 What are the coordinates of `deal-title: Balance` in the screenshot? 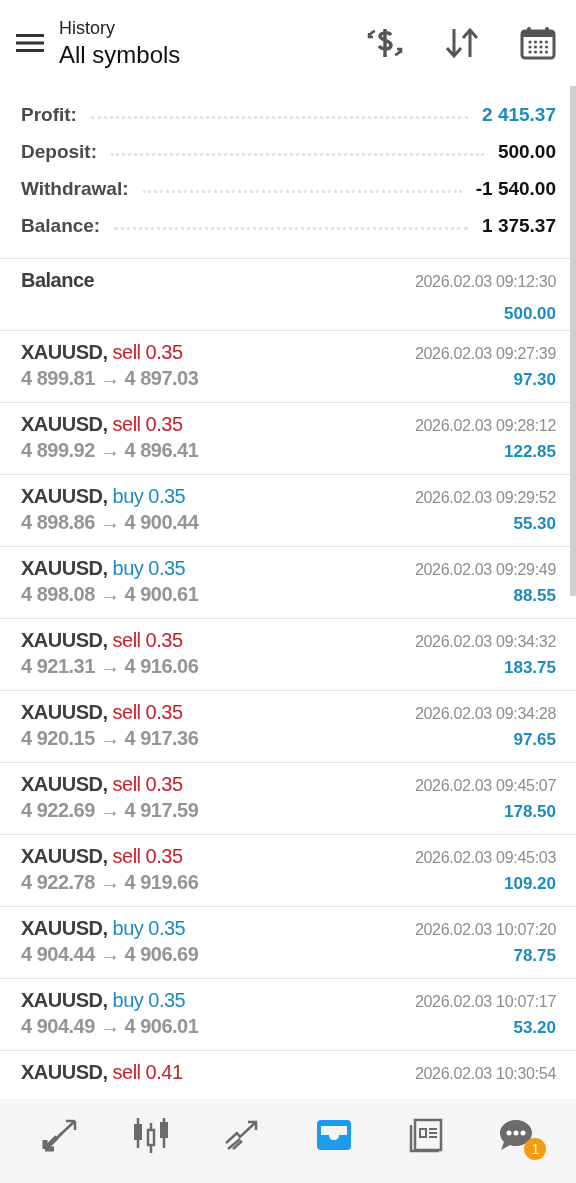 It's located at (58, 280).